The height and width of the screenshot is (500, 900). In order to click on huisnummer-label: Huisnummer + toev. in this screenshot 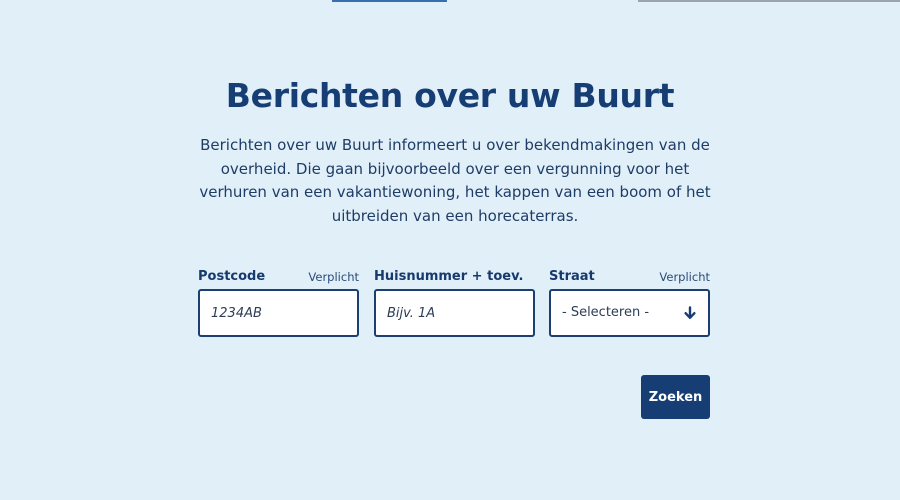, I will do `click(449, 276)`.